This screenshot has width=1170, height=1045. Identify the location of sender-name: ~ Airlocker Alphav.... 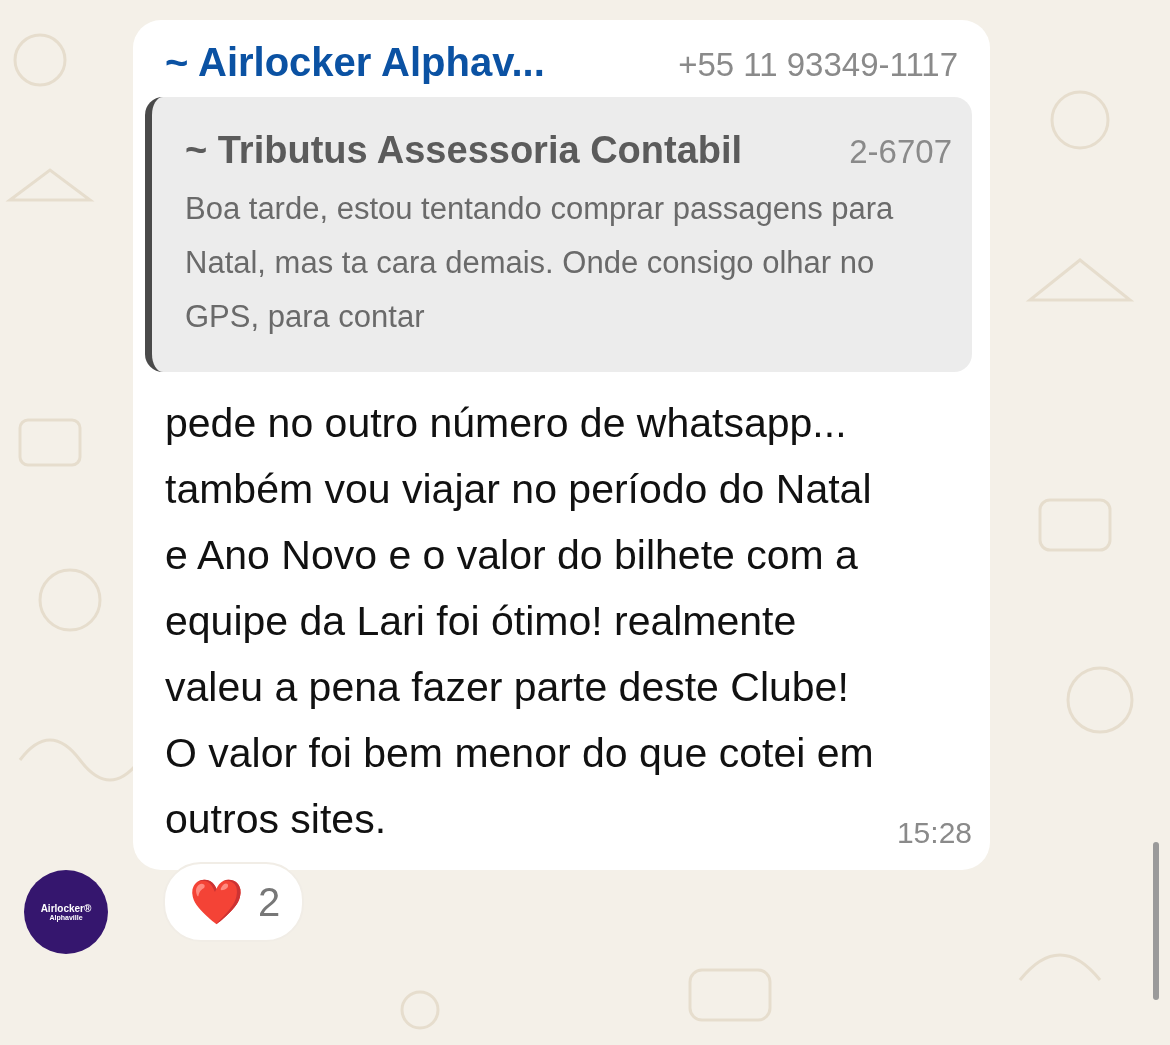
(355, 62).